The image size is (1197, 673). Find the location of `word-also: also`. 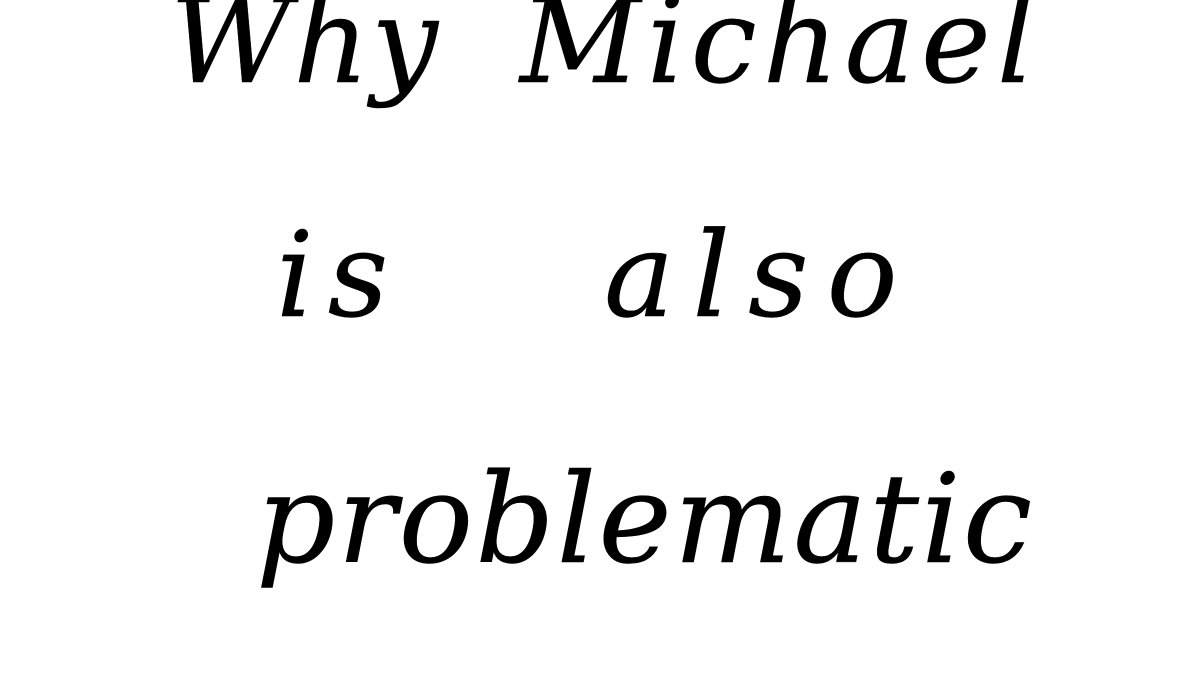

word-also: also is located at coordinates (760, 275).